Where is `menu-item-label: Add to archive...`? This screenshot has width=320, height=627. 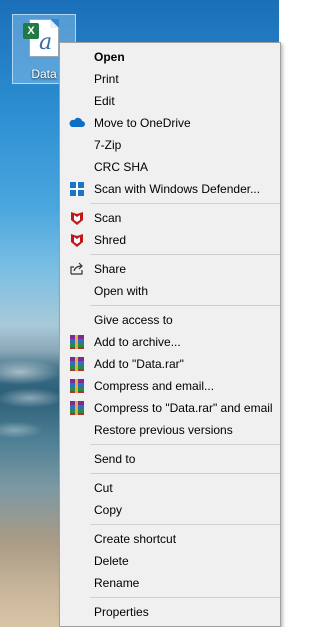 menu-item-label: Add to archive... is located at coordinates (137, 342).